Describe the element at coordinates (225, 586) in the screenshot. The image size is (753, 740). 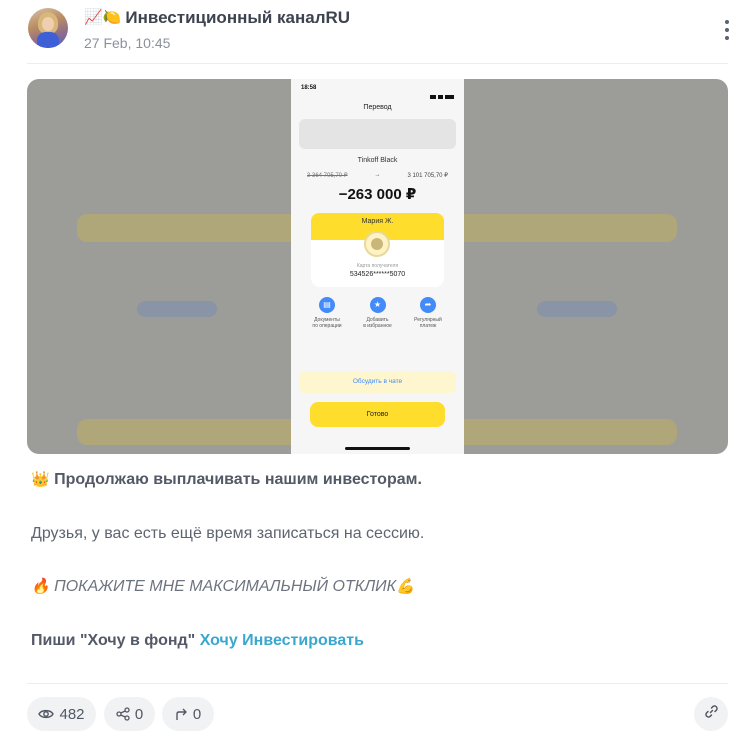
I see `post-line-3-text: ПОКАЖИТЕ МНЕ МАКСИМАЛЬНЫЙ ОТКЛИК` at that location.